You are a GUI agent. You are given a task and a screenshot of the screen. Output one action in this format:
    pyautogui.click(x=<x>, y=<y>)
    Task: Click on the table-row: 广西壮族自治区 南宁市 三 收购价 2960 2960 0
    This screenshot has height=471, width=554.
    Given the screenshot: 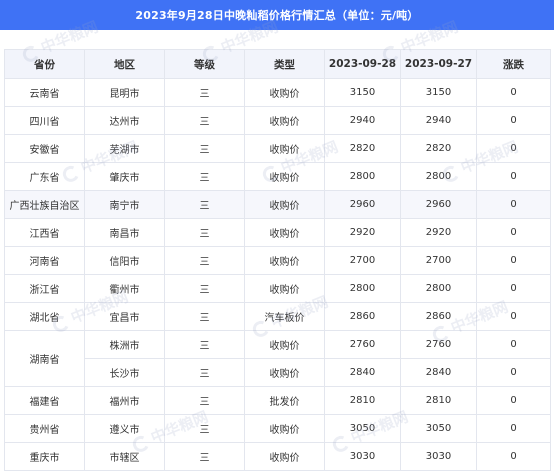 What is the action you would take?
    pyautogui.click(x=277, y=204)
    